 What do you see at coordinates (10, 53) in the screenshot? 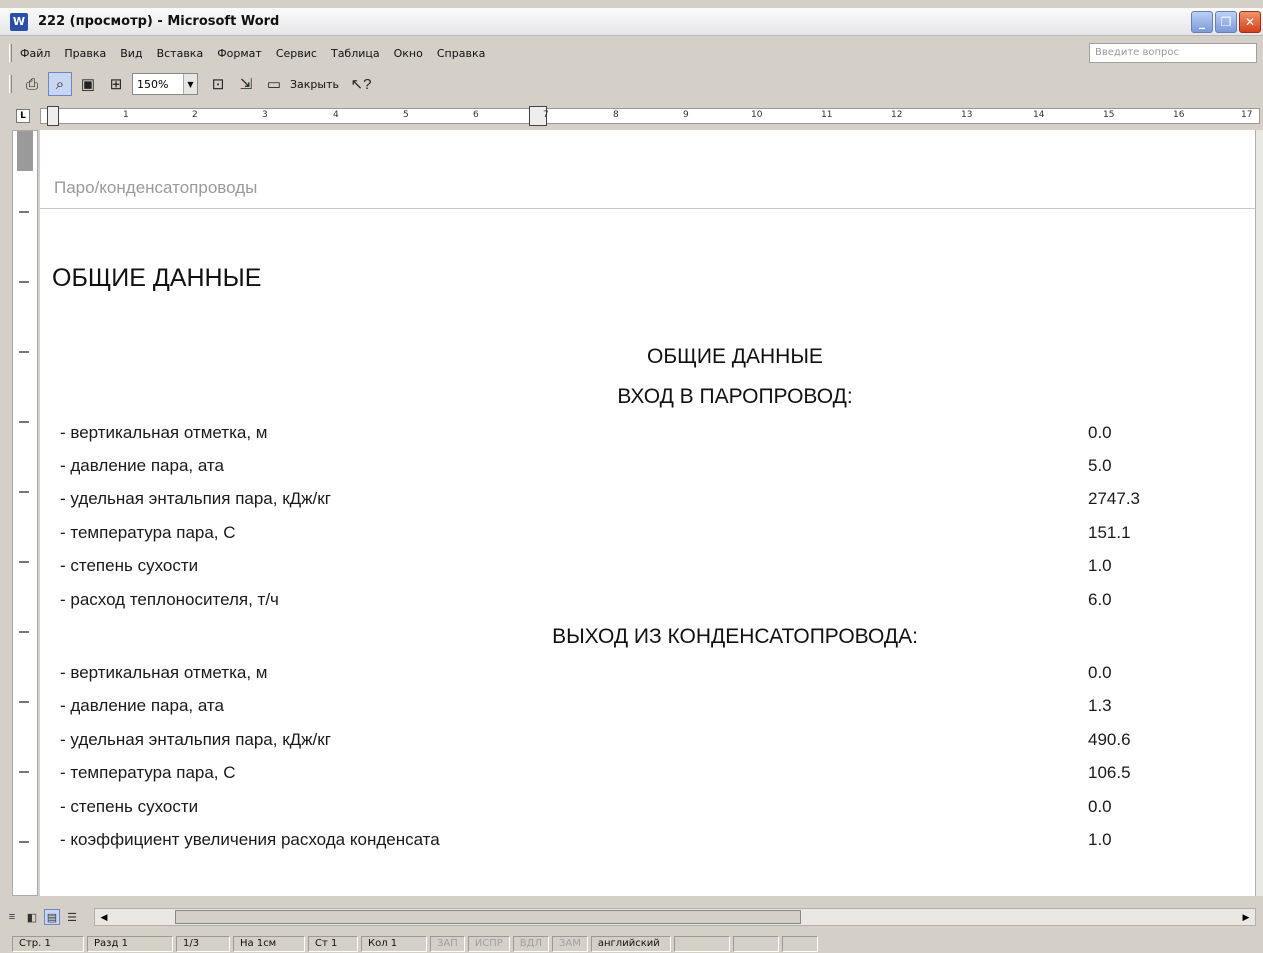
I see `menu-grip` at bounding box center [10, 53].